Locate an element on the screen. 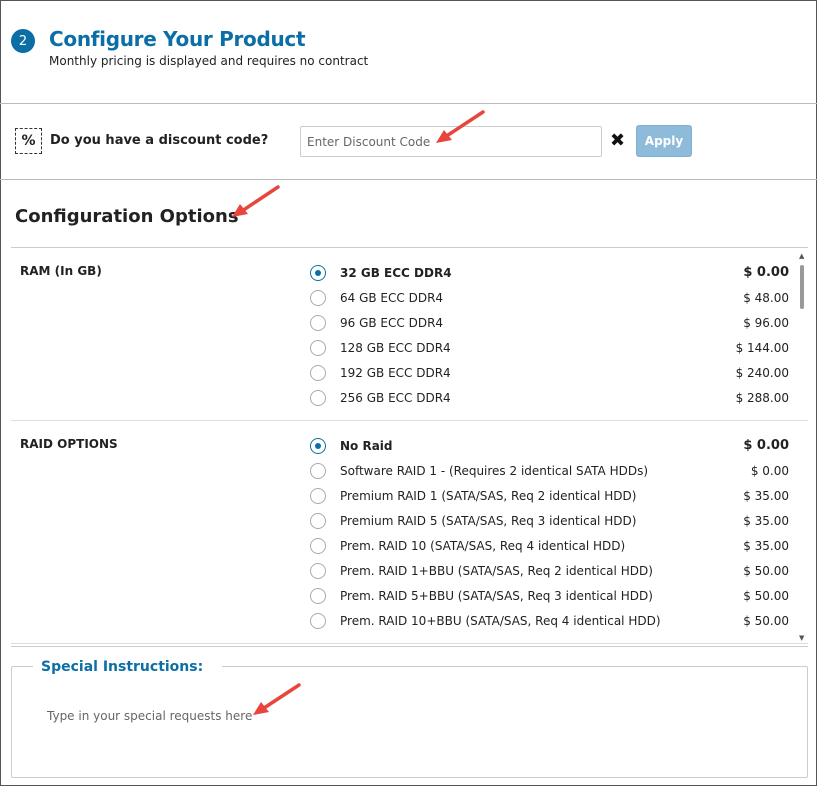 The height and width of the screenshot is (786, 817). option-row: 64 GB ECC DDR4 $ 48.00 is located at coordinates (549, 297).